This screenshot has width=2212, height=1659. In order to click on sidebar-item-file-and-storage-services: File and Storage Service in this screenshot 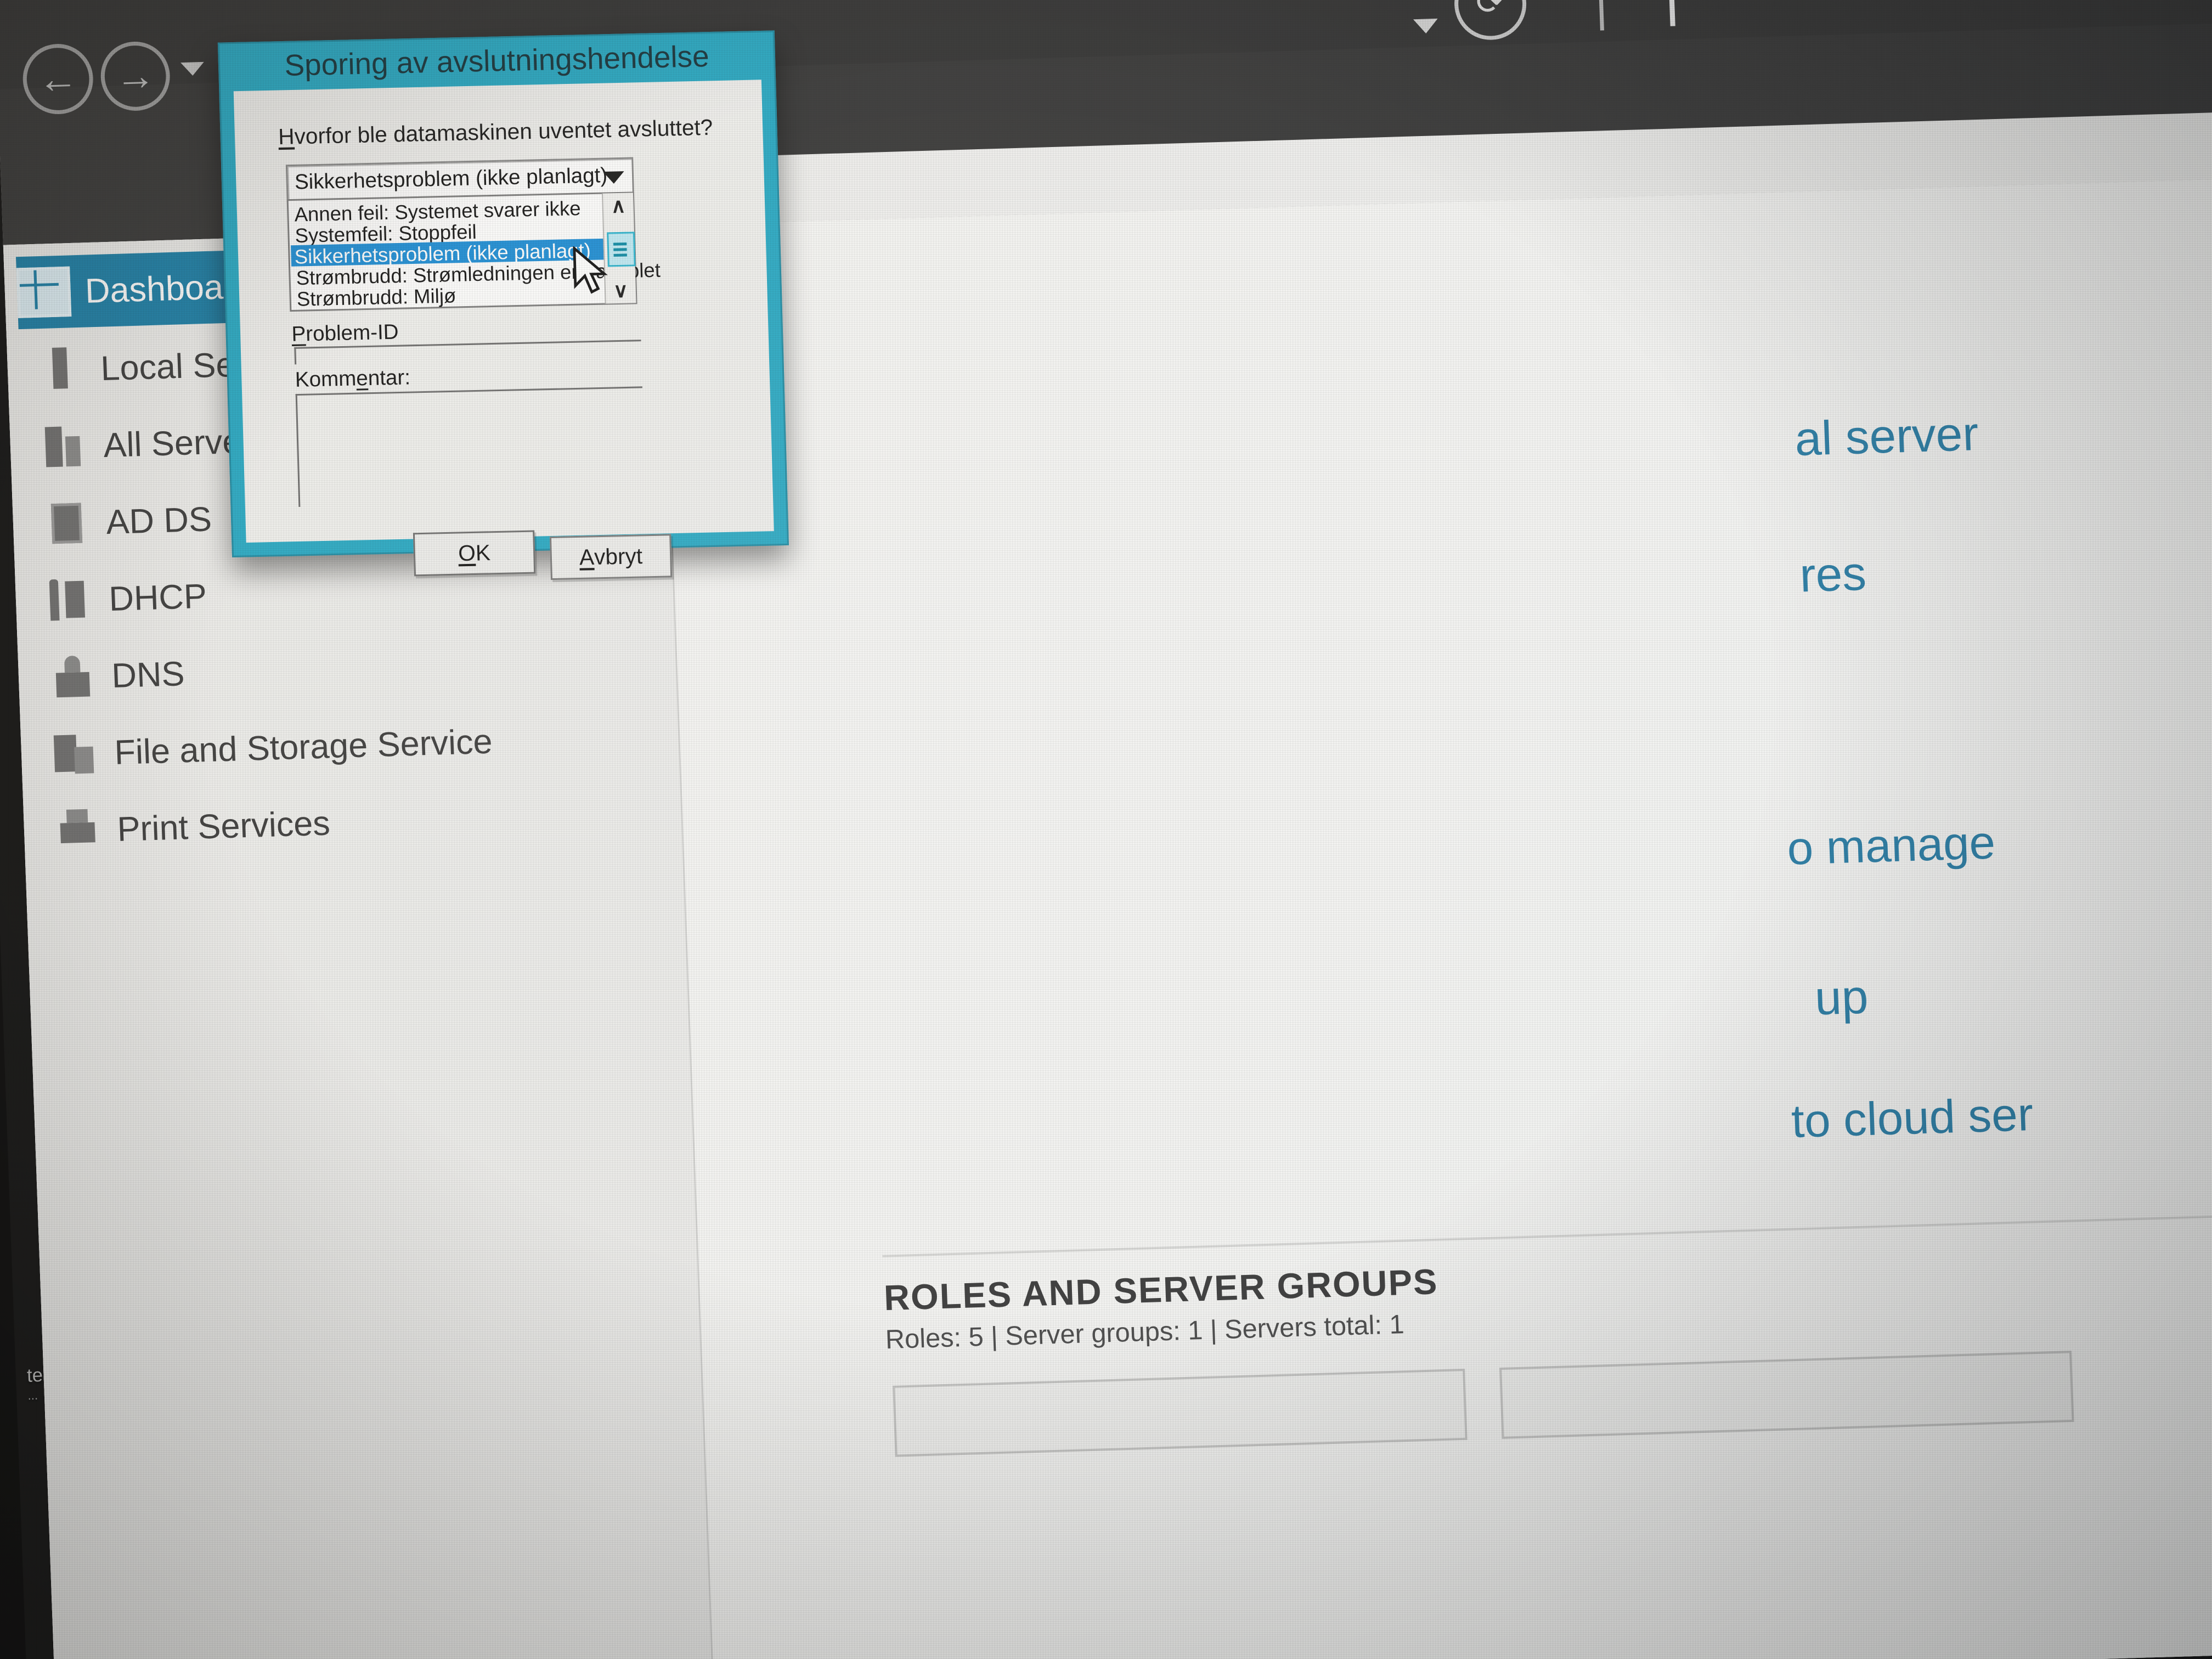, I will do `click(358, 745)`.